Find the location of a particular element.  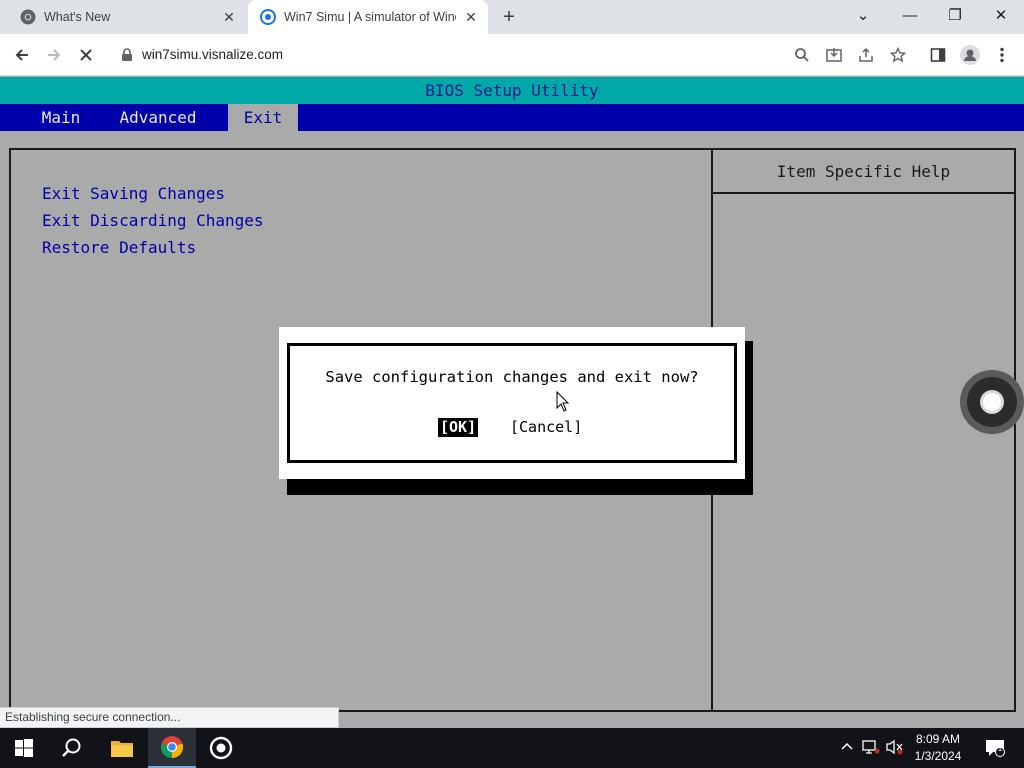

notification-count: 1 is located at coordinates (1000, 748).